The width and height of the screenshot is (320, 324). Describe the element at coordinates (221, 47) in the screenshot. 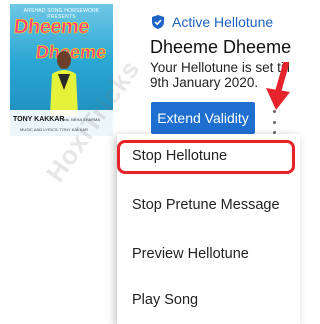

I see `song-title: Dheeme Dheeme` at that location.